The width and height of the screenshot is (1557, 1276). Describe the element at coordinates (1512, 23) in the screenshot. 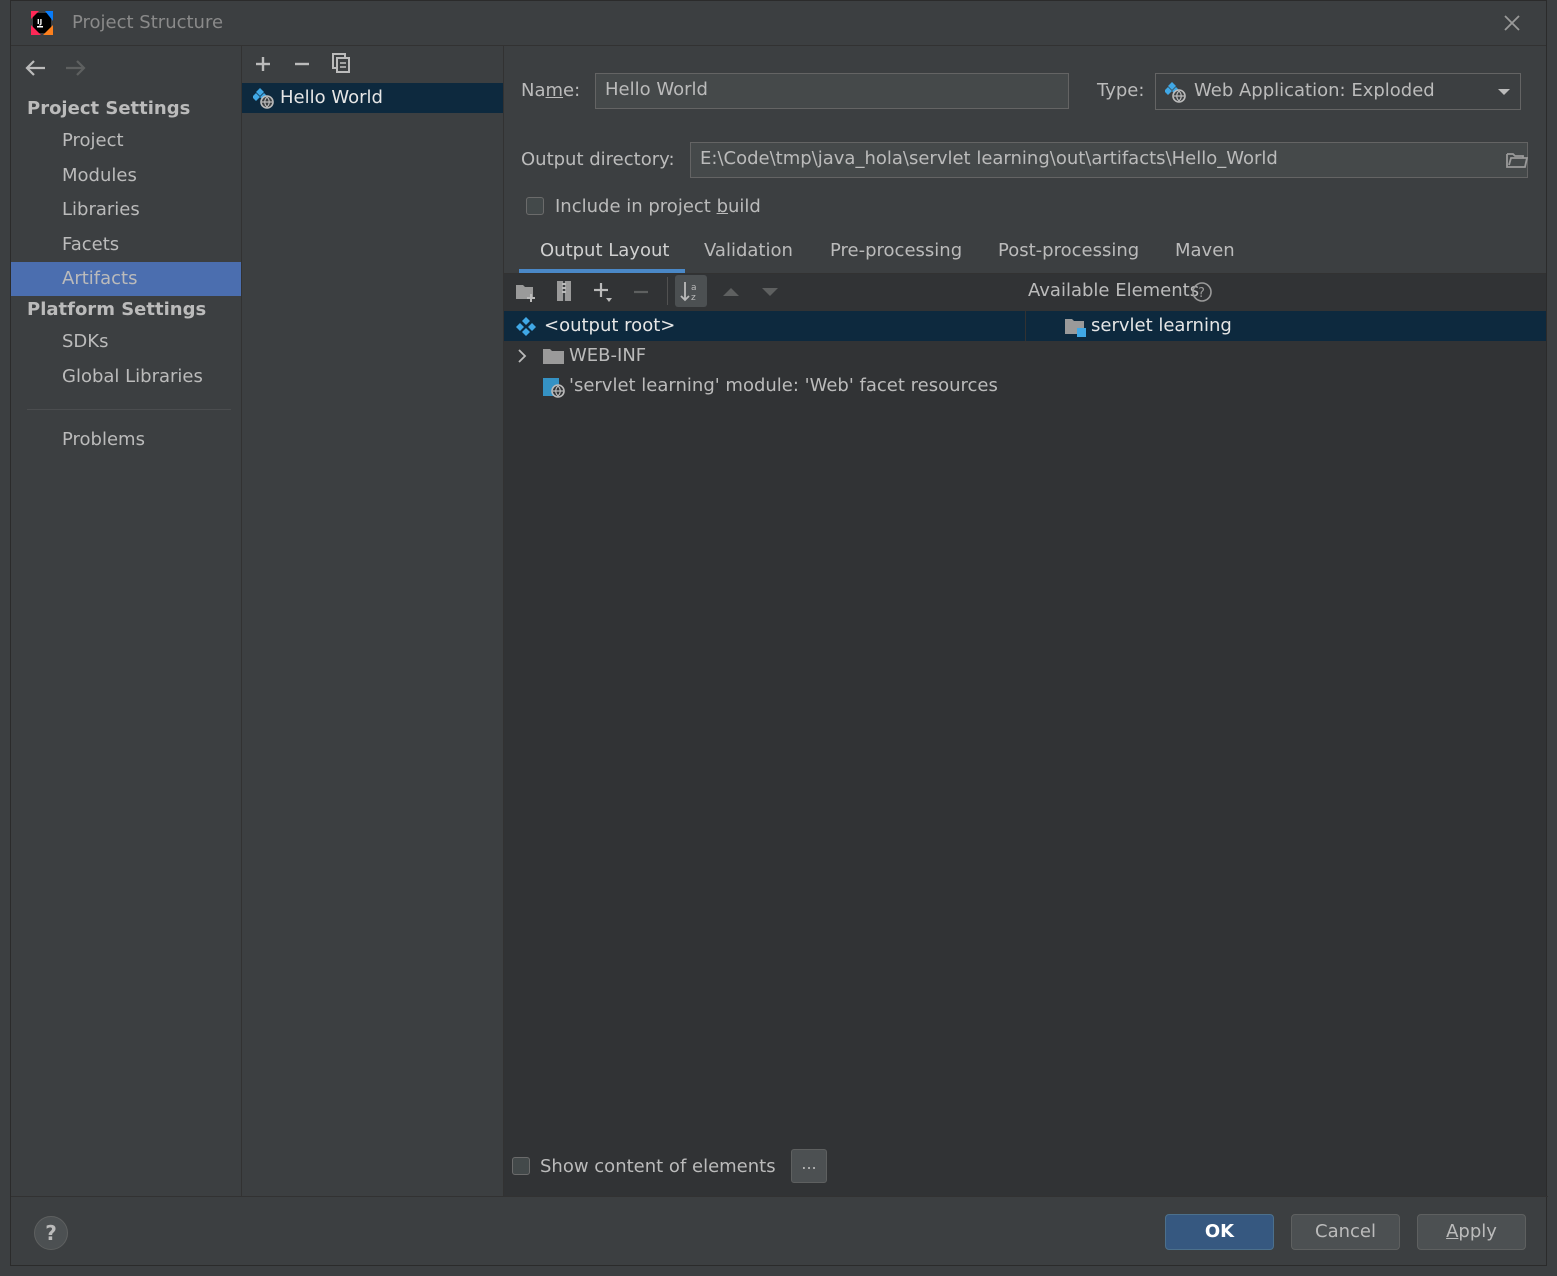

I see `close-icon` at that location.